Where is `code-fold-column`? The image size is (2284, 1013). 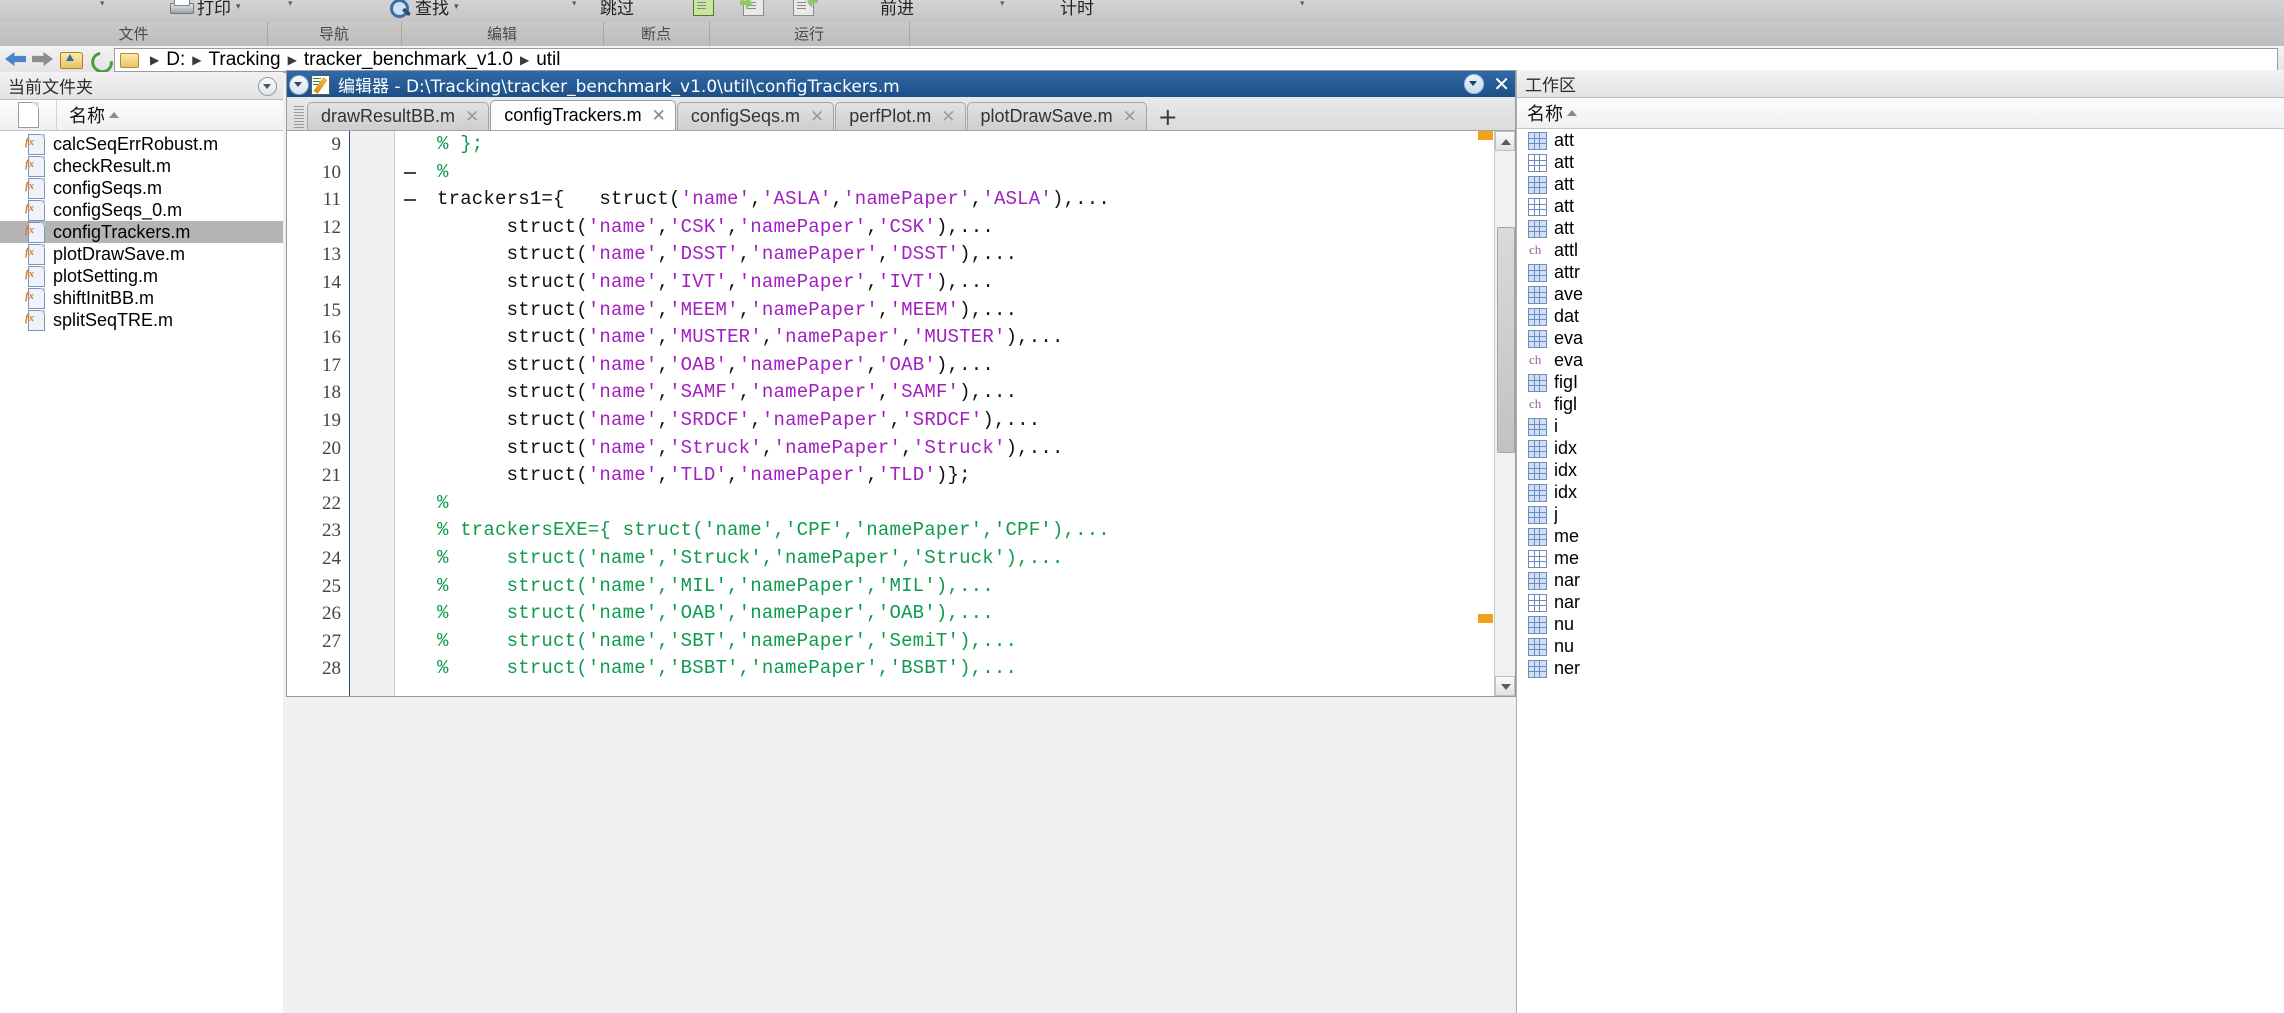 code-fold-column is located at coordinates (372, 413).